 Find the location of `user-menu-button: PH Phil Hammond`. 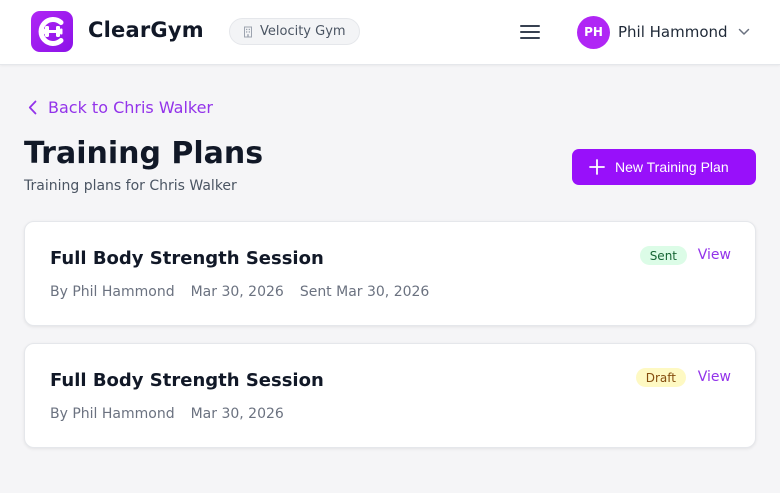

user-menu-button: PH Phil Hammond is located at coordinates (663, 32).